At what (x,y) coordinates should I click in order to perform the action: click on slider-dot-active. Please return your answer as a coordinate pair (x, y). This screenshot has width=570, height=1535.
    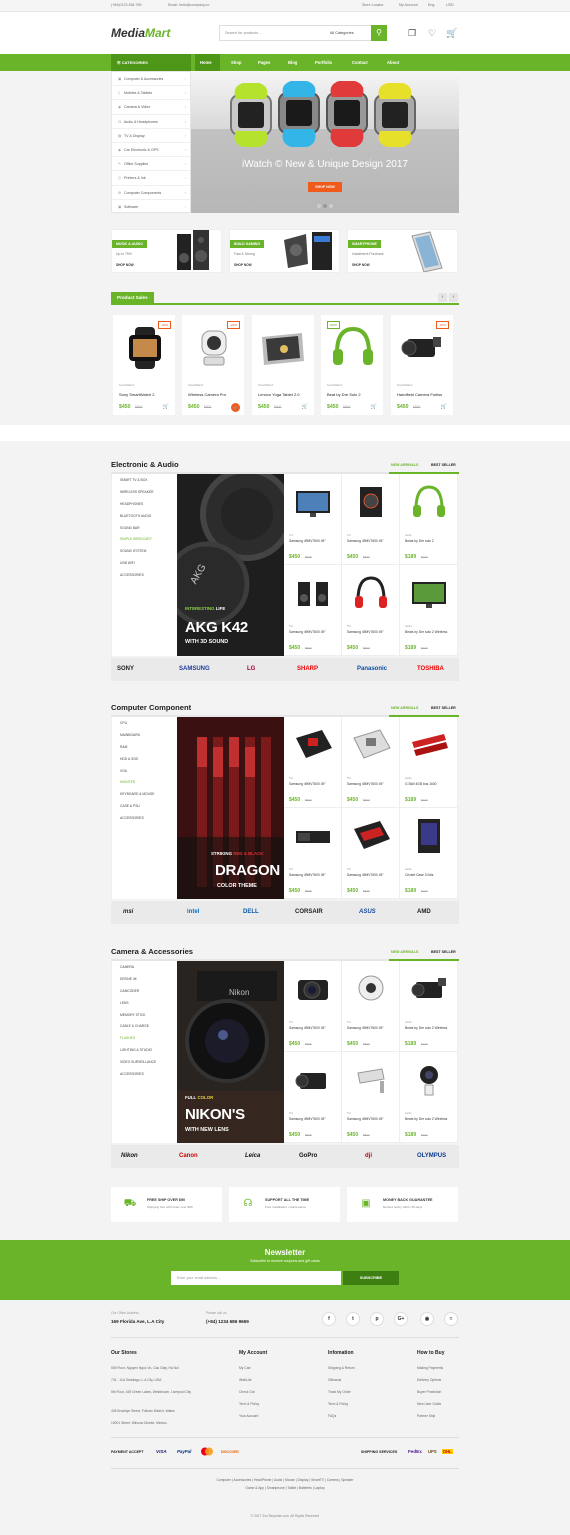
    Looking at the image, I should click on (325, 206).